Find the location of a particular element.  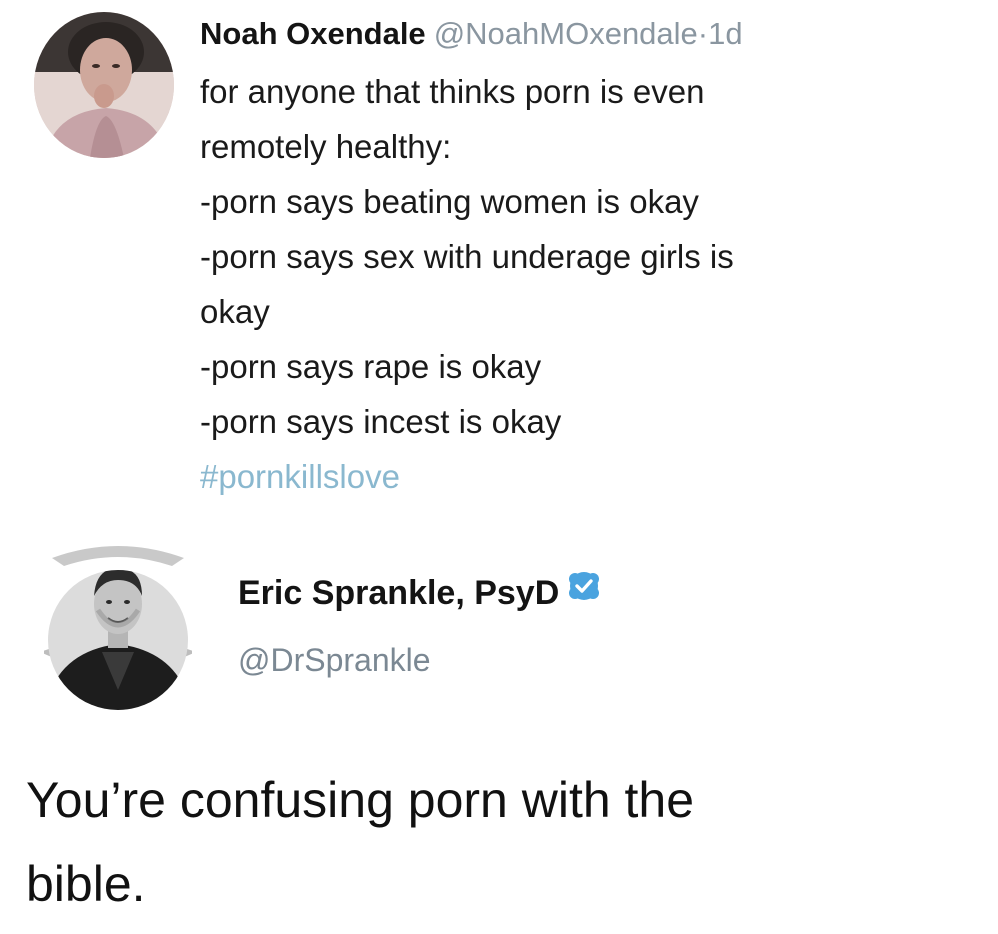

tweet-line: -porn says rape is okay is located at coordinates (371, 366).